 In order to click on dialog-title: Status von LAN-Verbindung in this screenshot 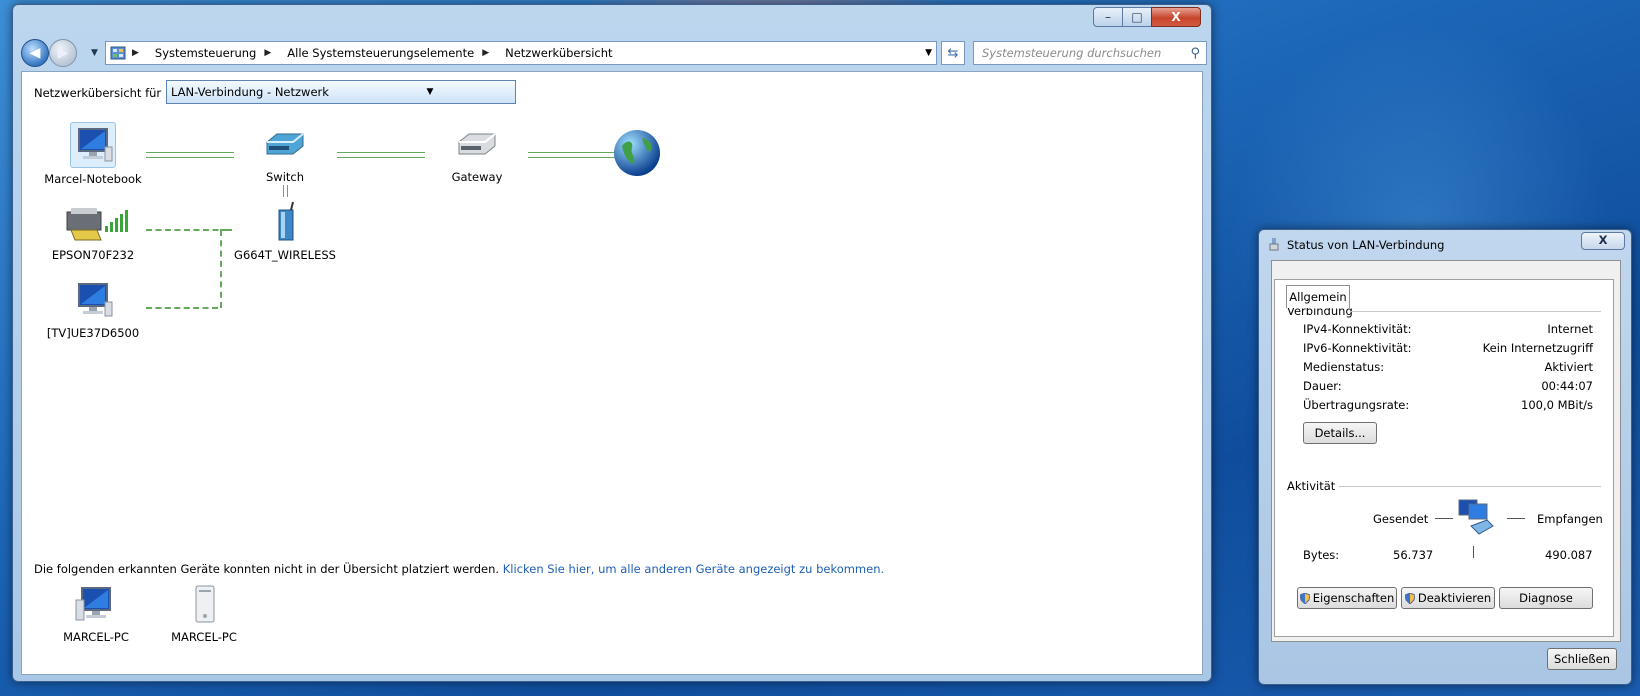, I will do `click(1366, 245)`.